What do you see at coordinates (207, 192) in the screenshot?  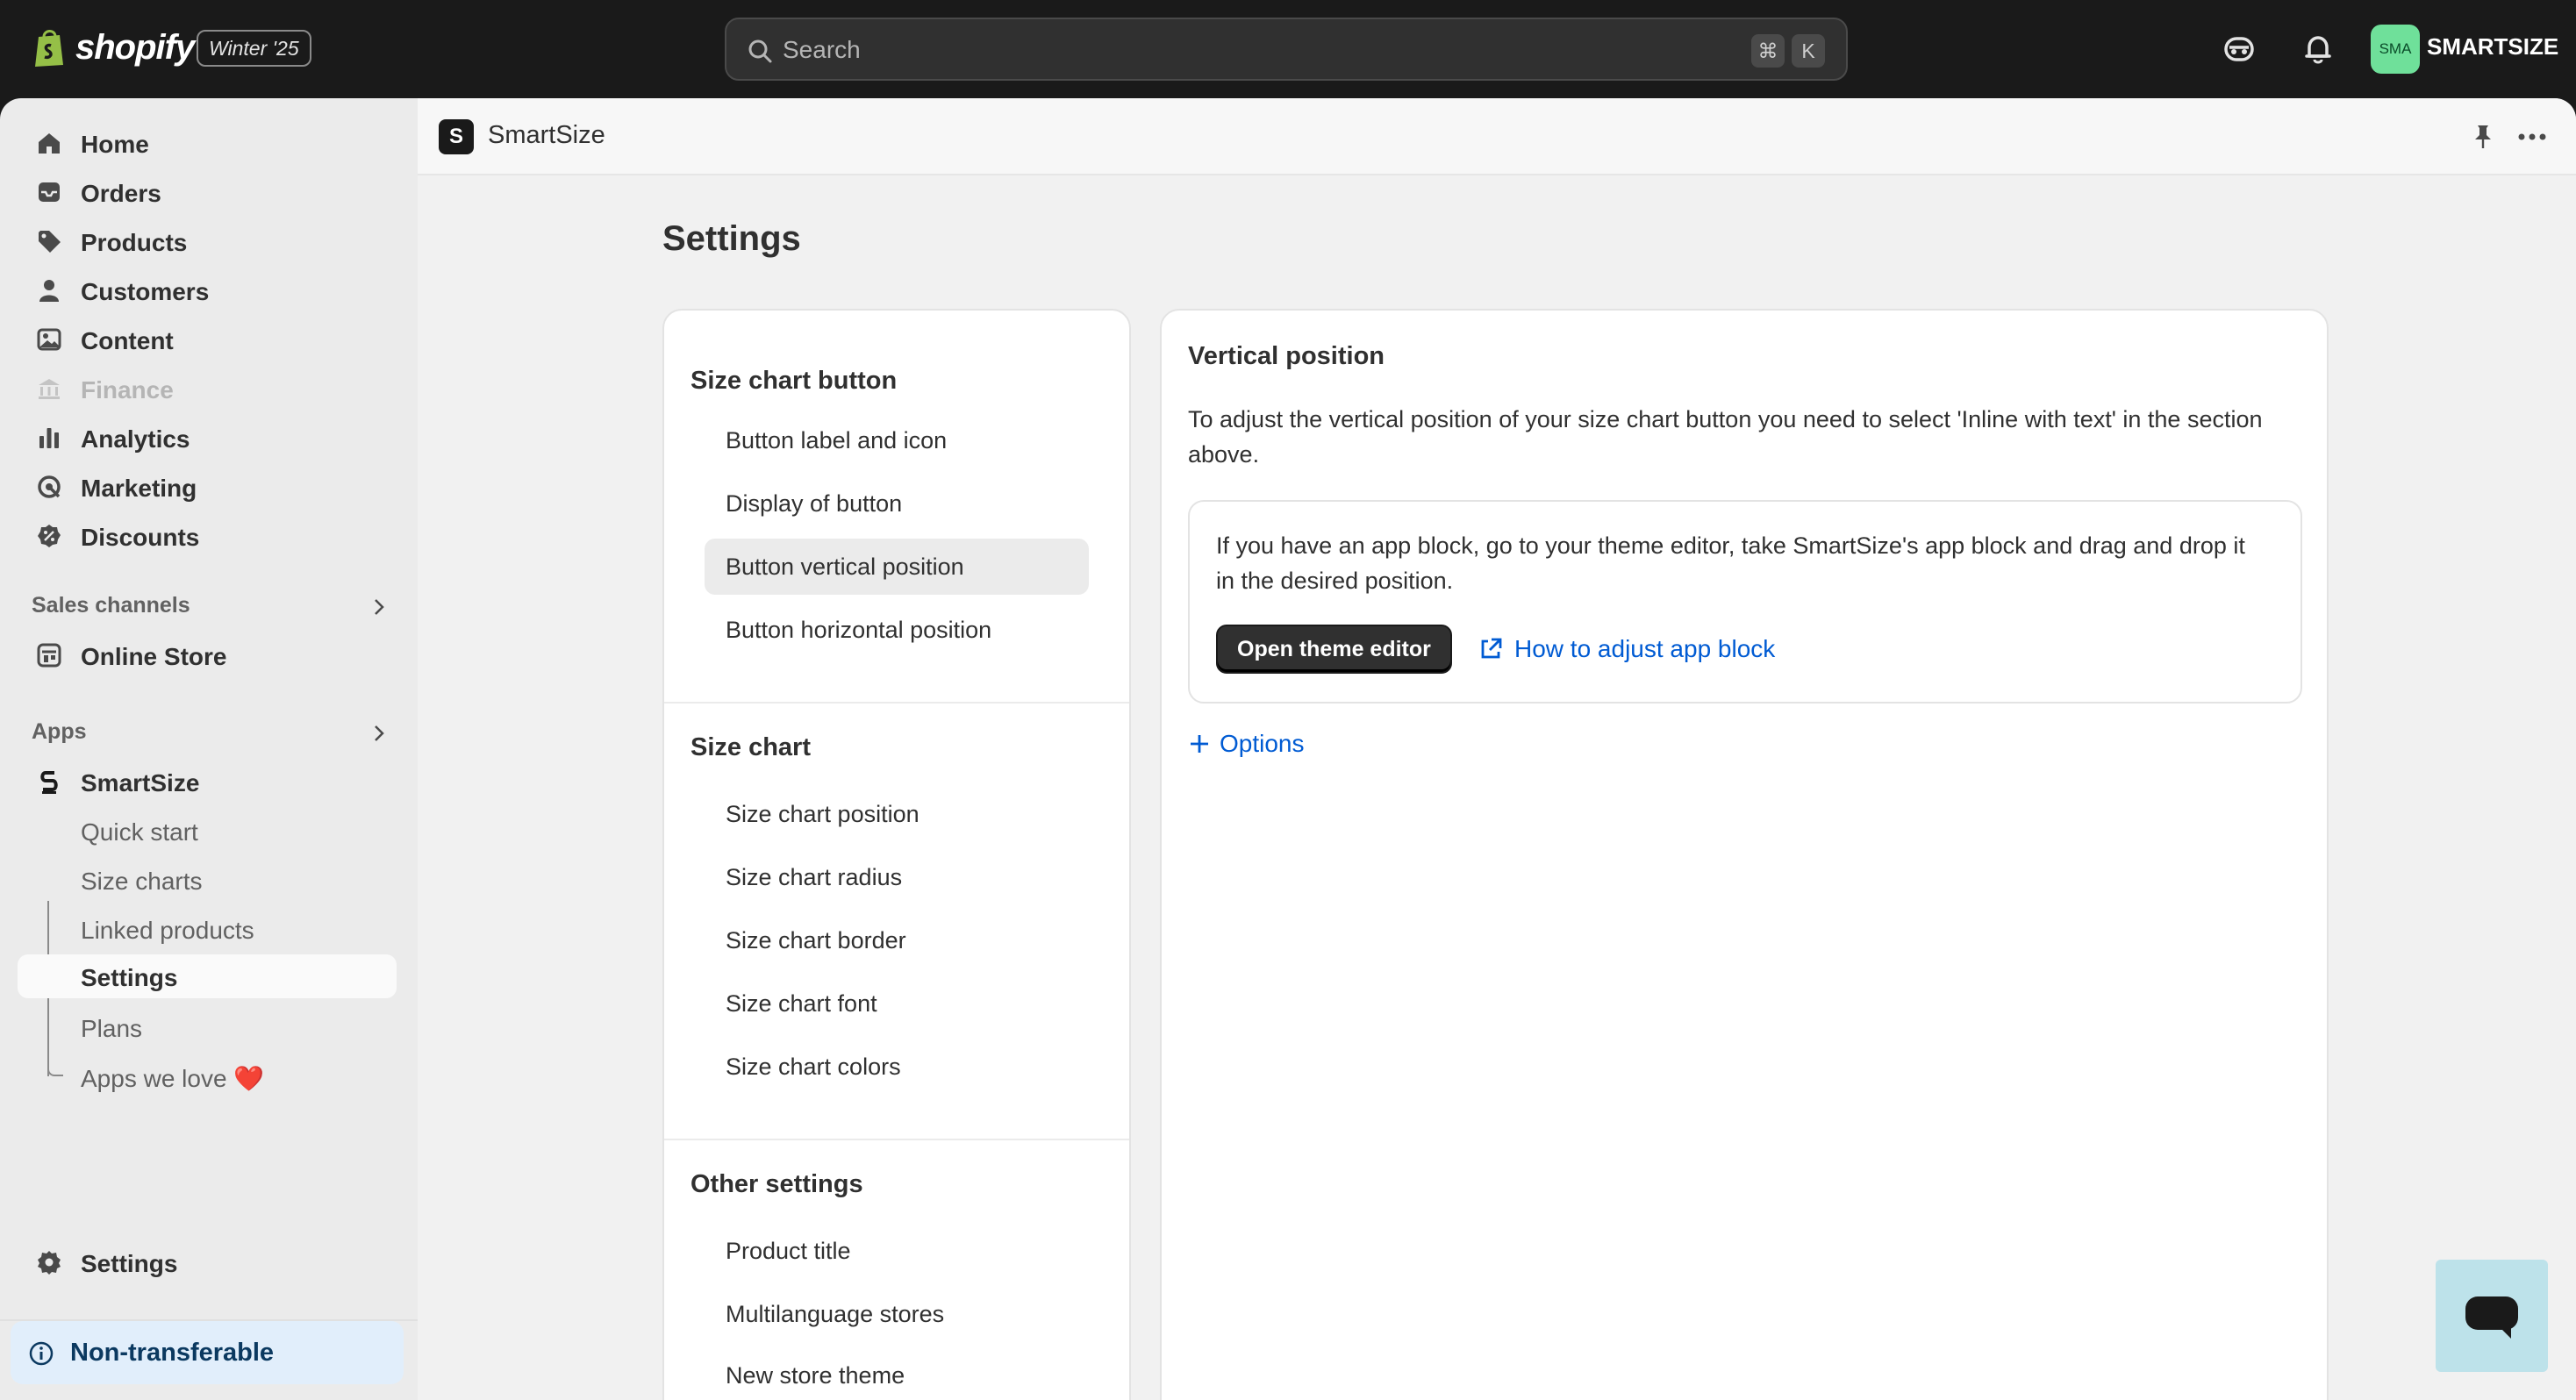 I see `sidebar-item-orders: Orders` at bounding box center [207, 192].